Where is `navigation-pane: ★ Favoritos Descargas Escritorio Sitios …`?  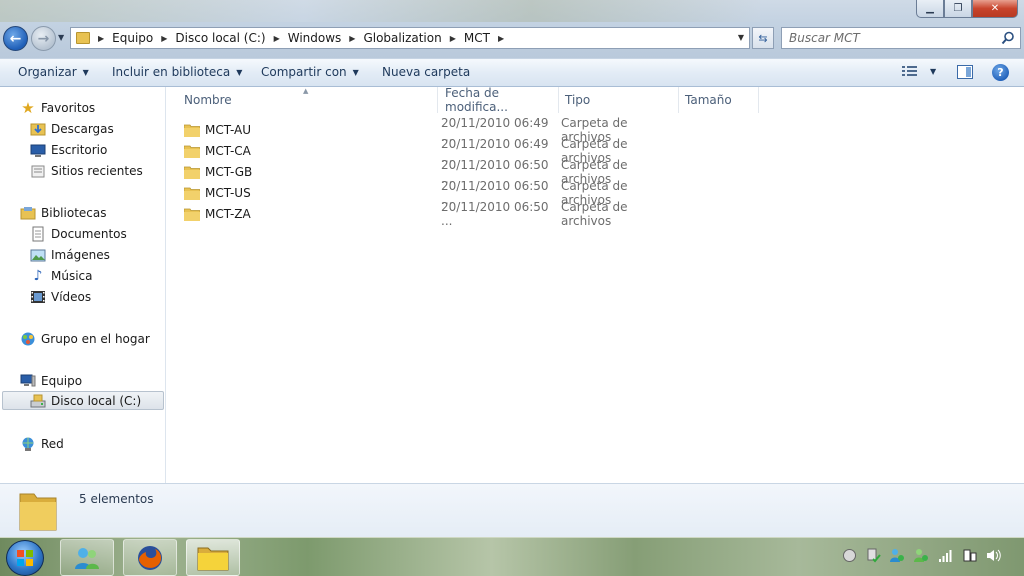
navigation-pane: ★ Favoritos Descargas Escritorio Sitios … is located at coordinates (83, 285).